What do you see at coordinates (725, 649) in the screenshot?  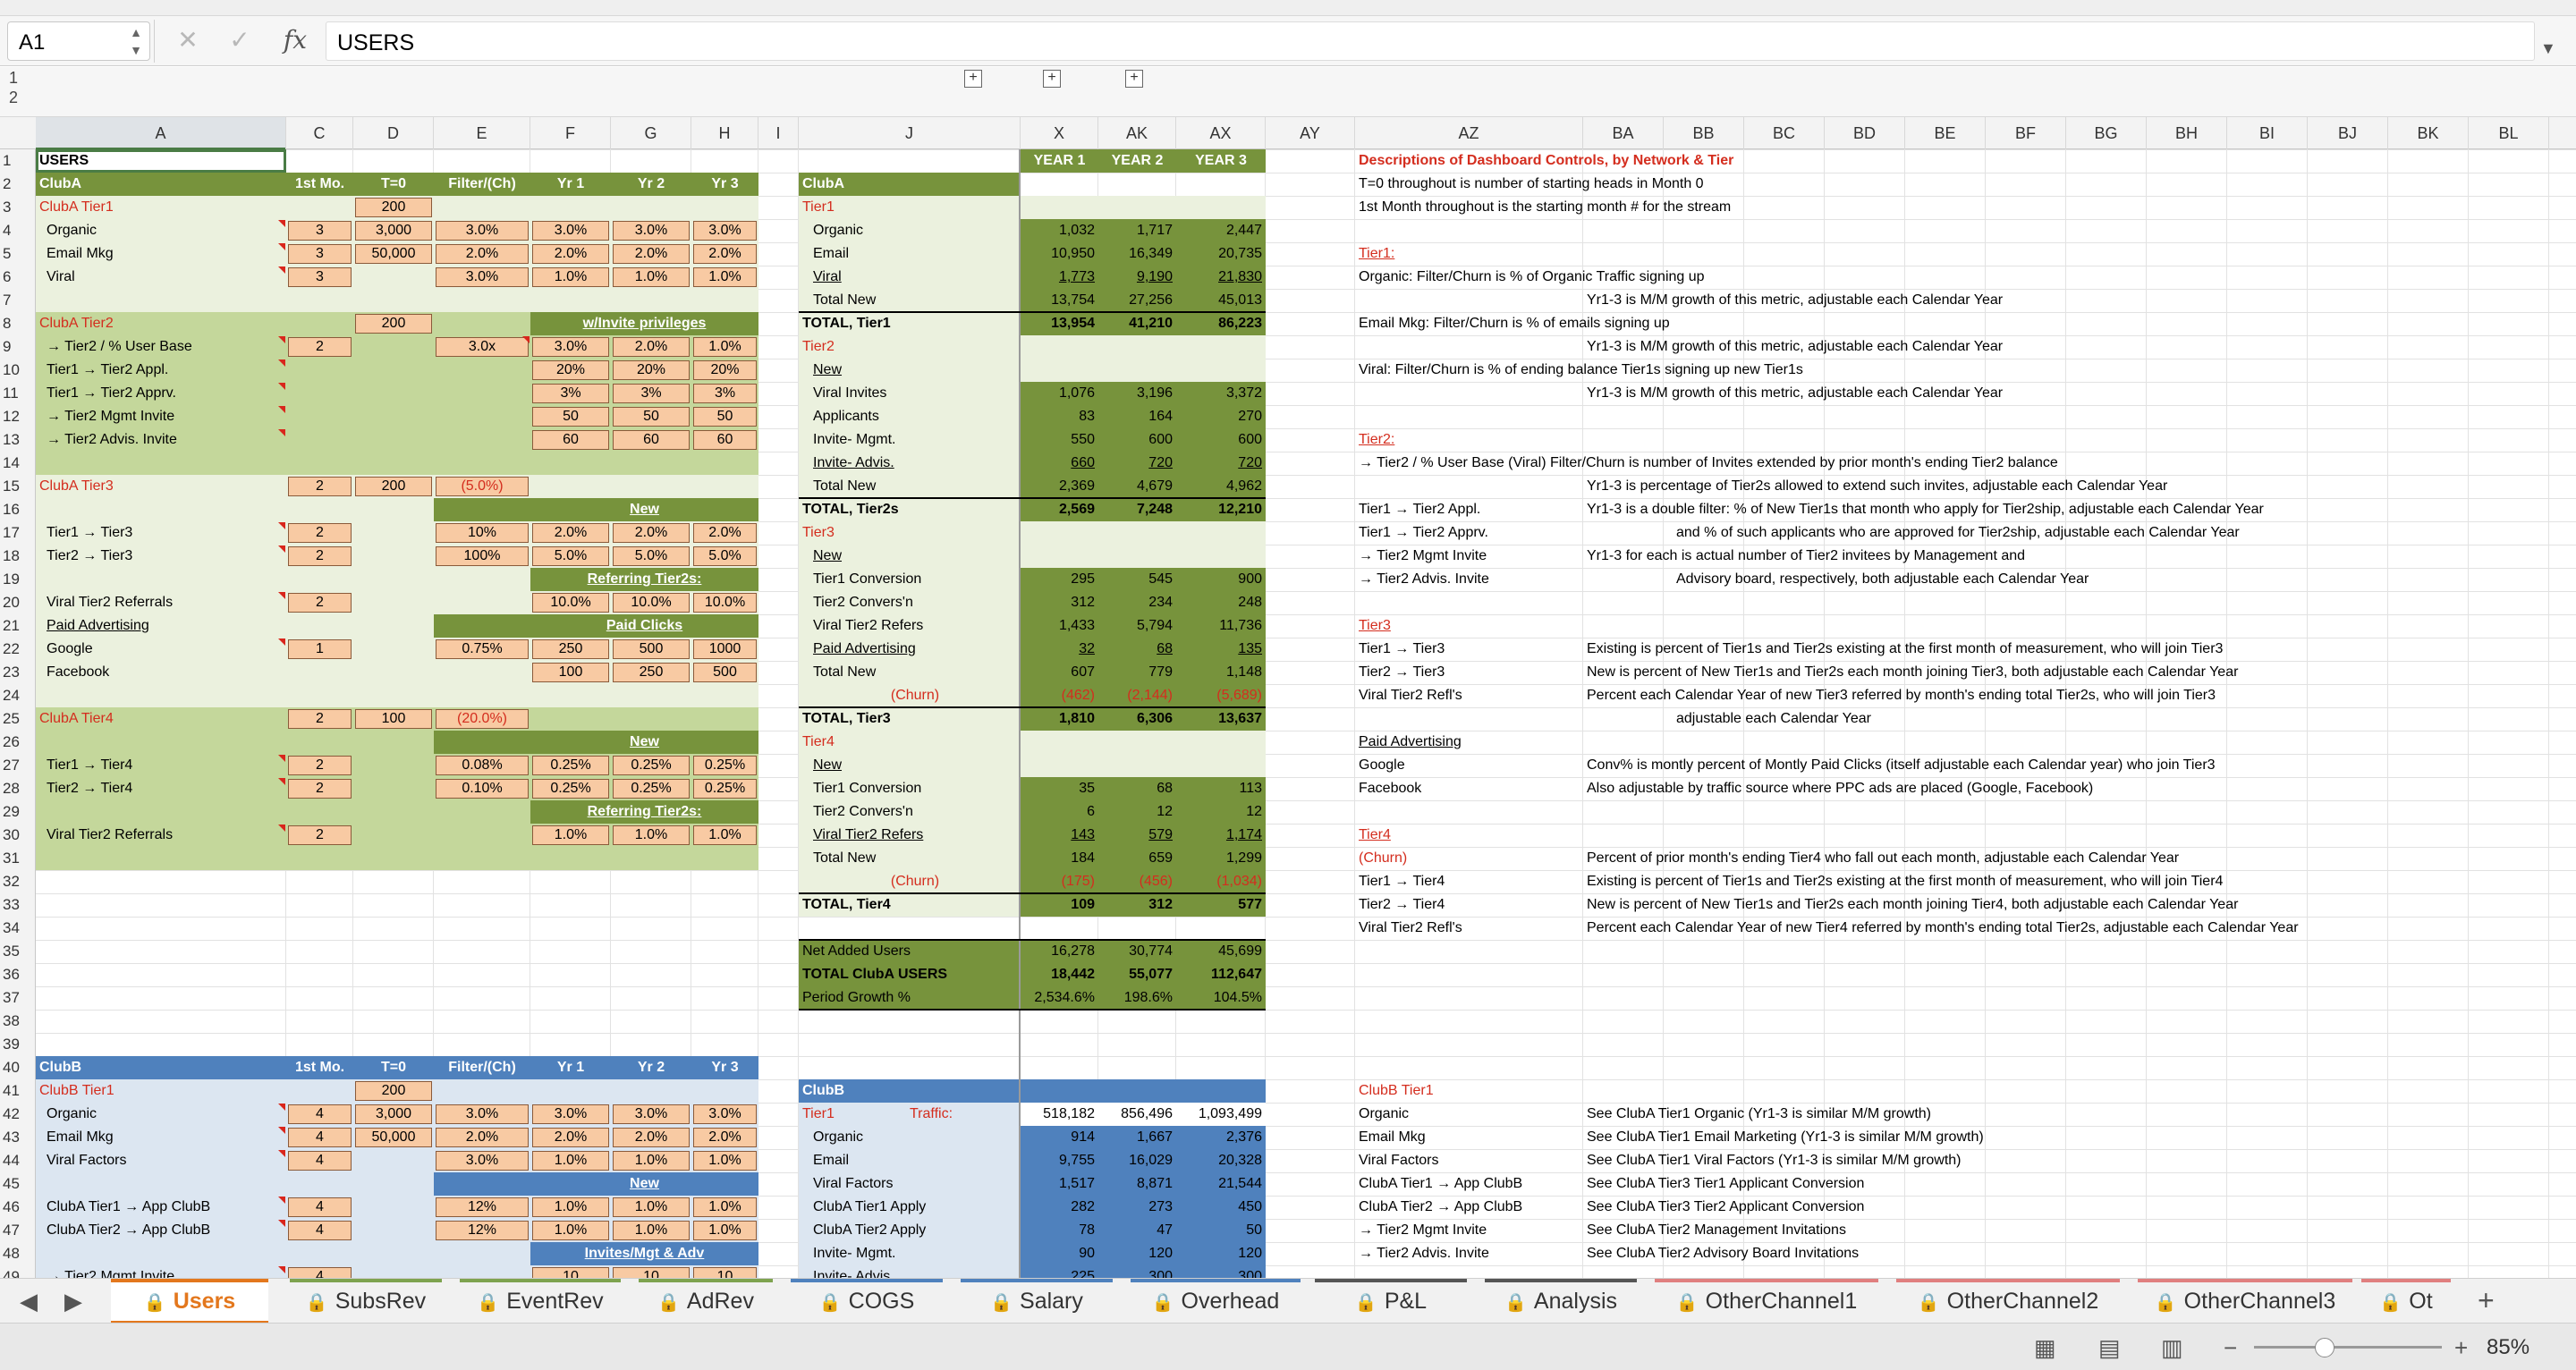 I see `value-cell: 1000` at bounding box center [725, 649].